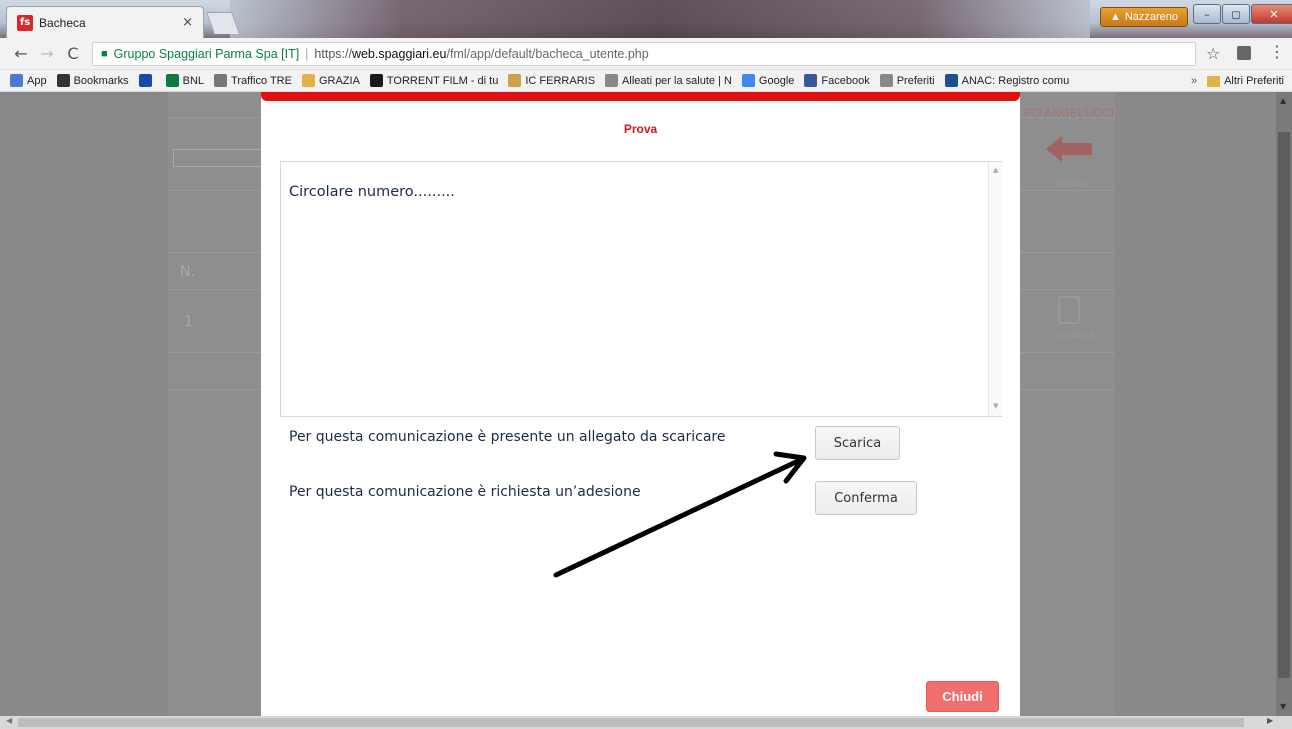 Image resolution: width=1292 pixels, height=729 pixels. I want to click on bookmark-label: Alleati per la salute | N, so click(677, 80).